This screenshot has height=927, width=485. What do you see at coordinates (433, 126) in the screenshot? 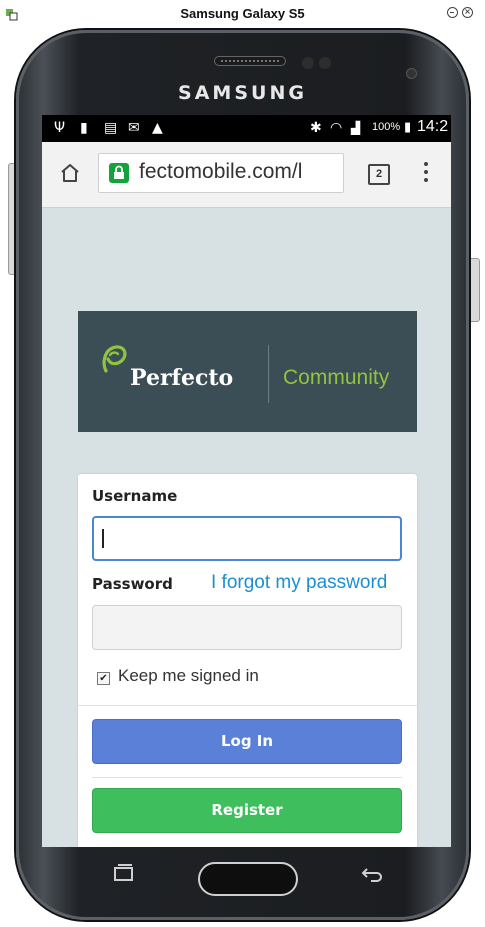
I see `status-clock: 14:2` at bounding box center [433, 126].